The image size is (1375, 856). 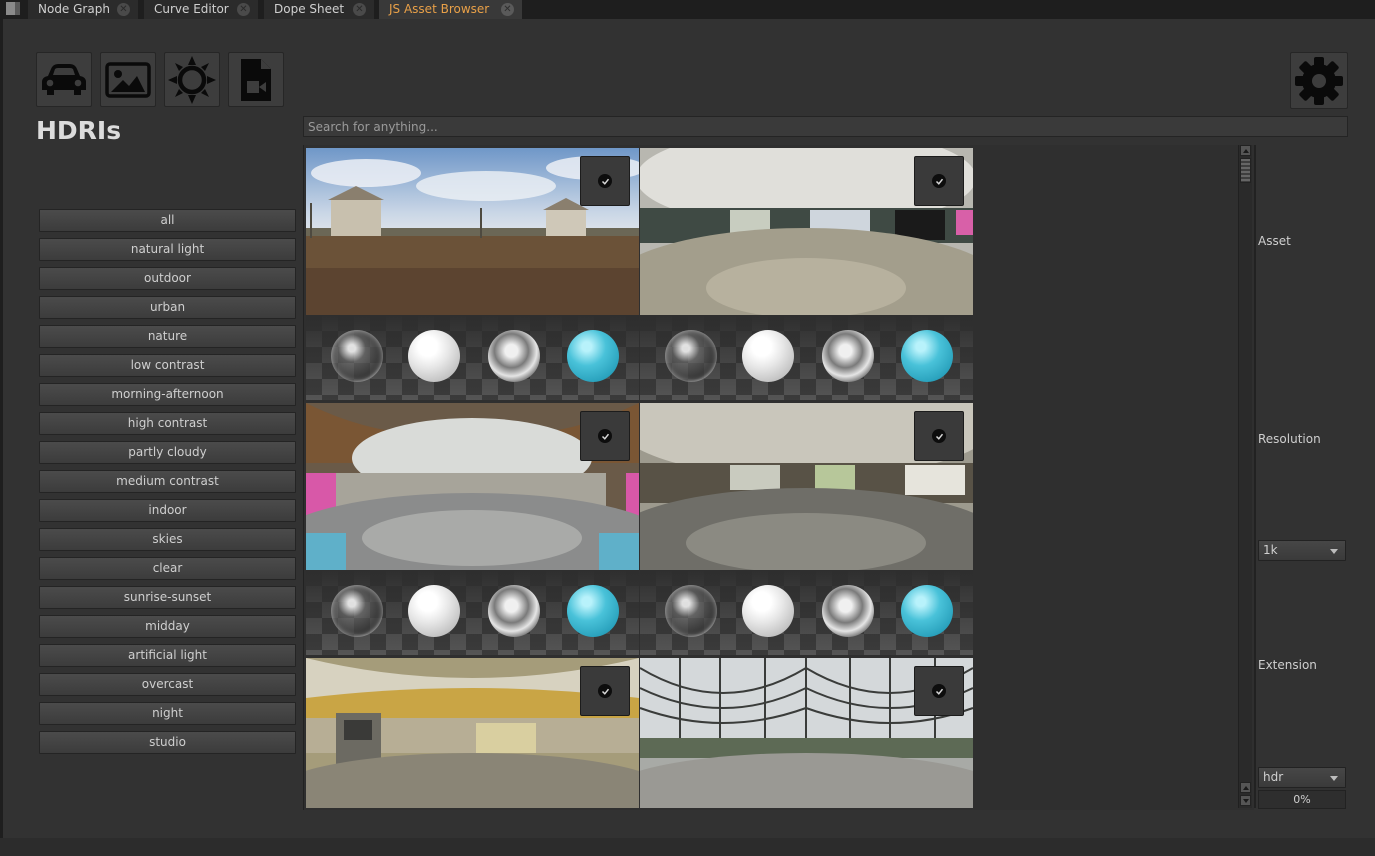 I want to click on category-button: skies, so click(x=167, y=539).